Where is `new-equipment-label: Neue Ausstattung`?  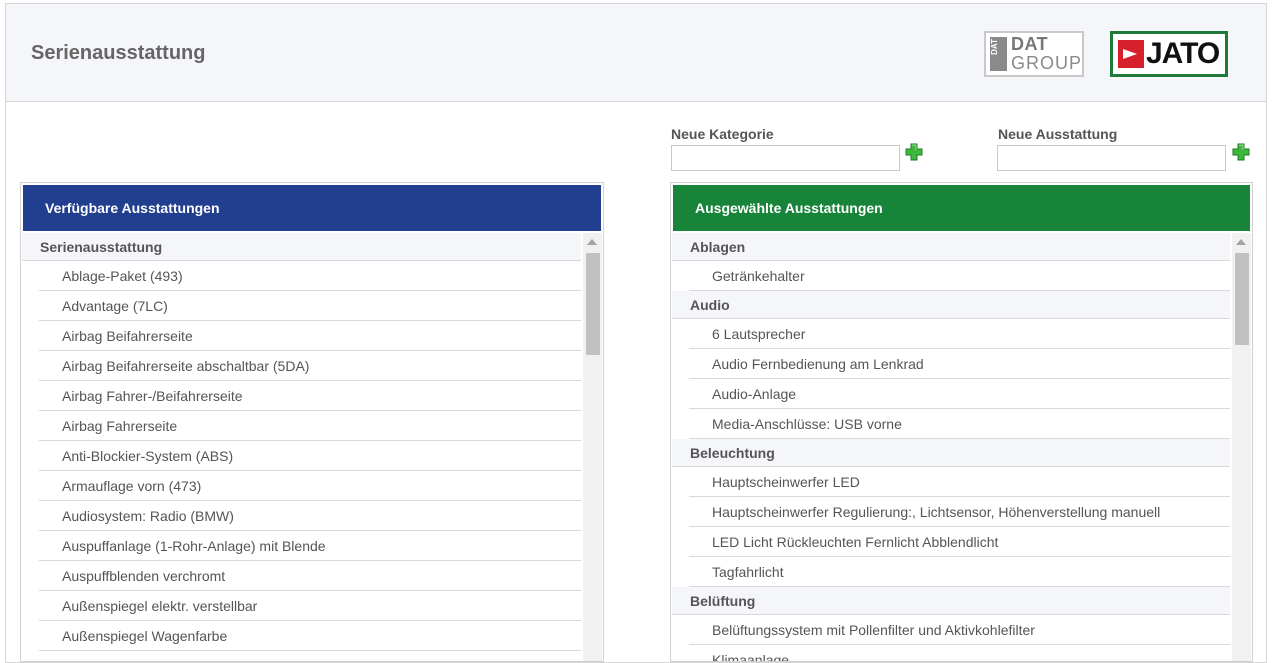 new-equipment-label: Neue Ausstattung is located at coordinates (1058, 134).